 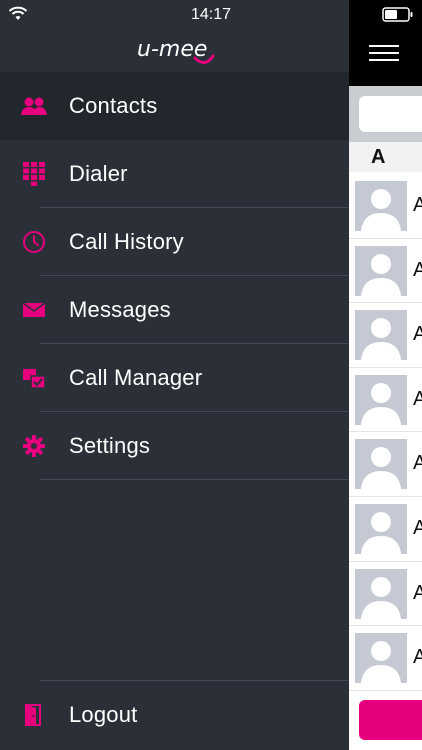 I want to click on dialpad-icon, so click(x=34, y=174).